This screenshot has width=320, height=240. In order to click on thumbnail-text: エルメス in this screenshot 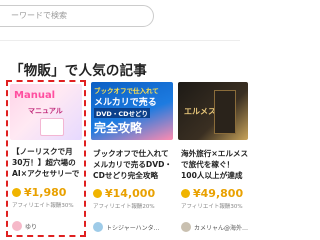, I will do `click(200, 111)`.